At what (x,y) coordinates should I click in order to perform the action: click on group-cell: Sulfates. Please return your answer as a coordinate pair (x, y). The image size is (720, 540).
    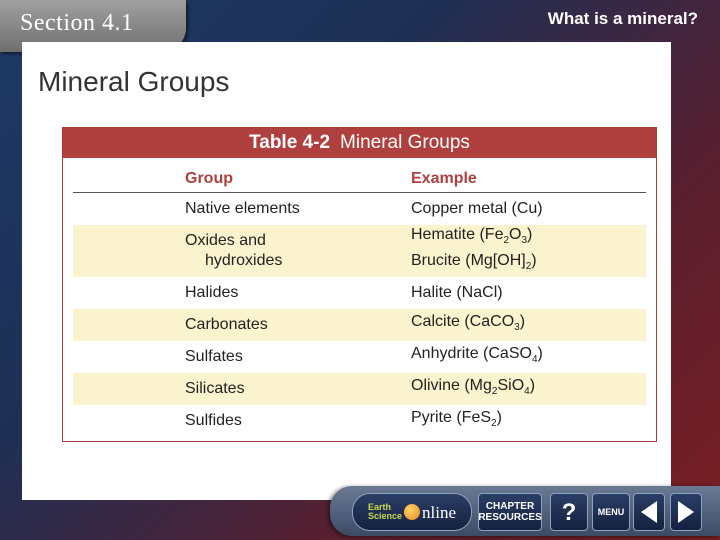
    Looking at the image, I should click on (214, 357).